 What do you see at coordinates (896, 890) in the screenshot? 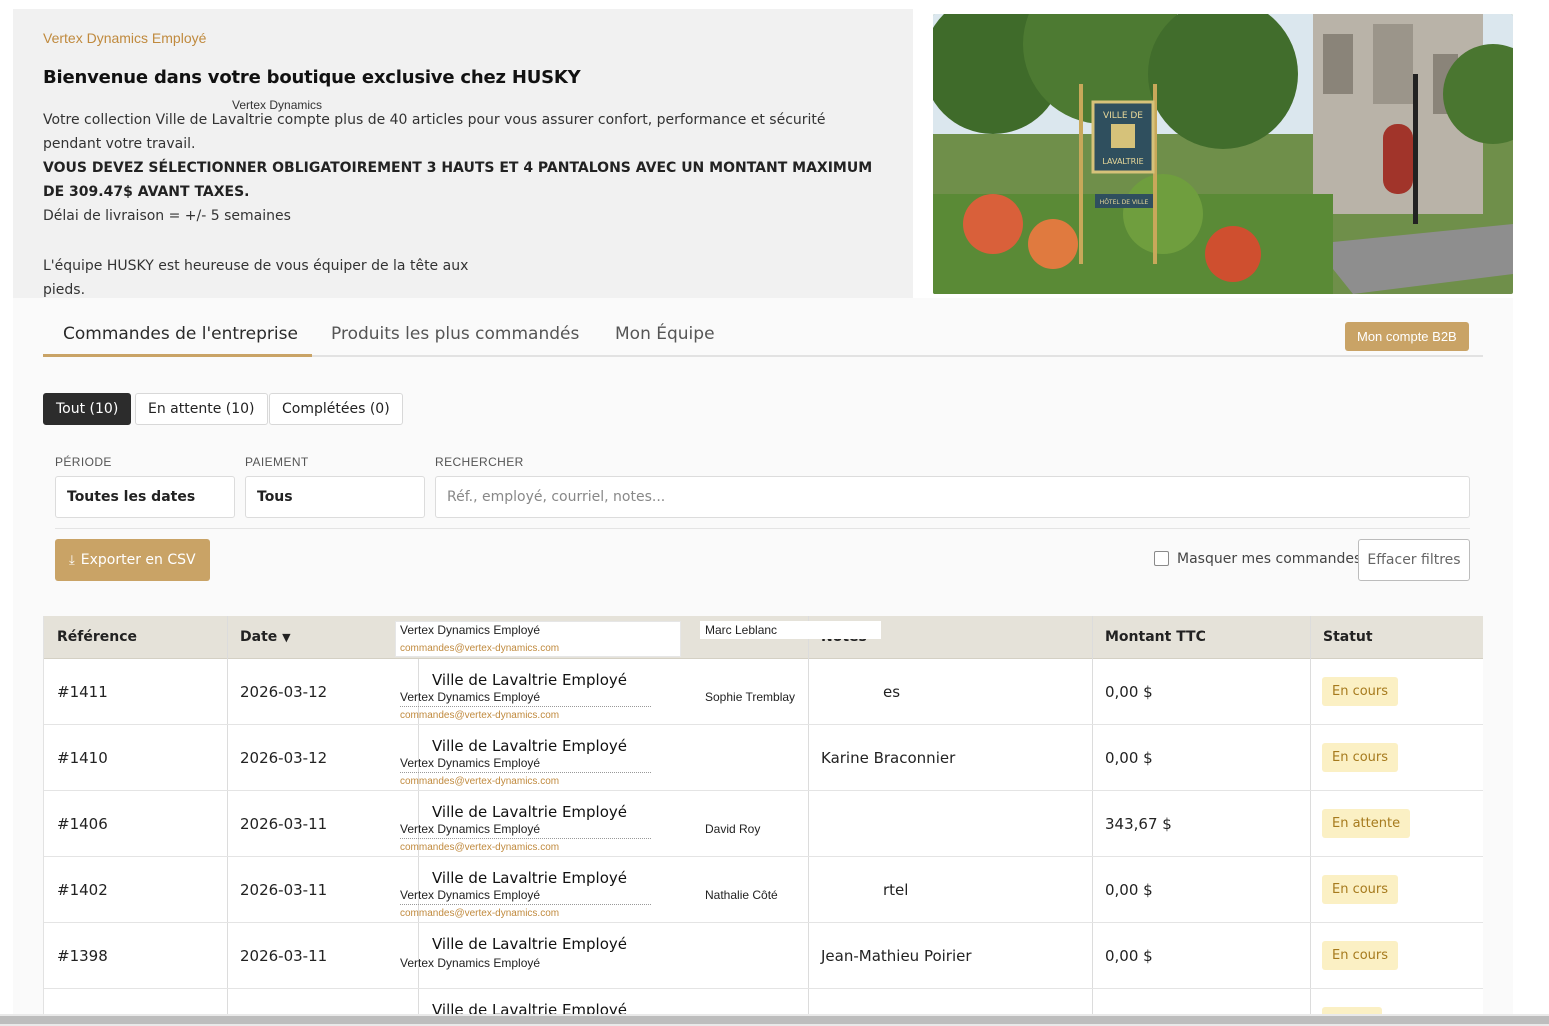
I see `cell-notes: rtel` at bounding box center [896, 890].